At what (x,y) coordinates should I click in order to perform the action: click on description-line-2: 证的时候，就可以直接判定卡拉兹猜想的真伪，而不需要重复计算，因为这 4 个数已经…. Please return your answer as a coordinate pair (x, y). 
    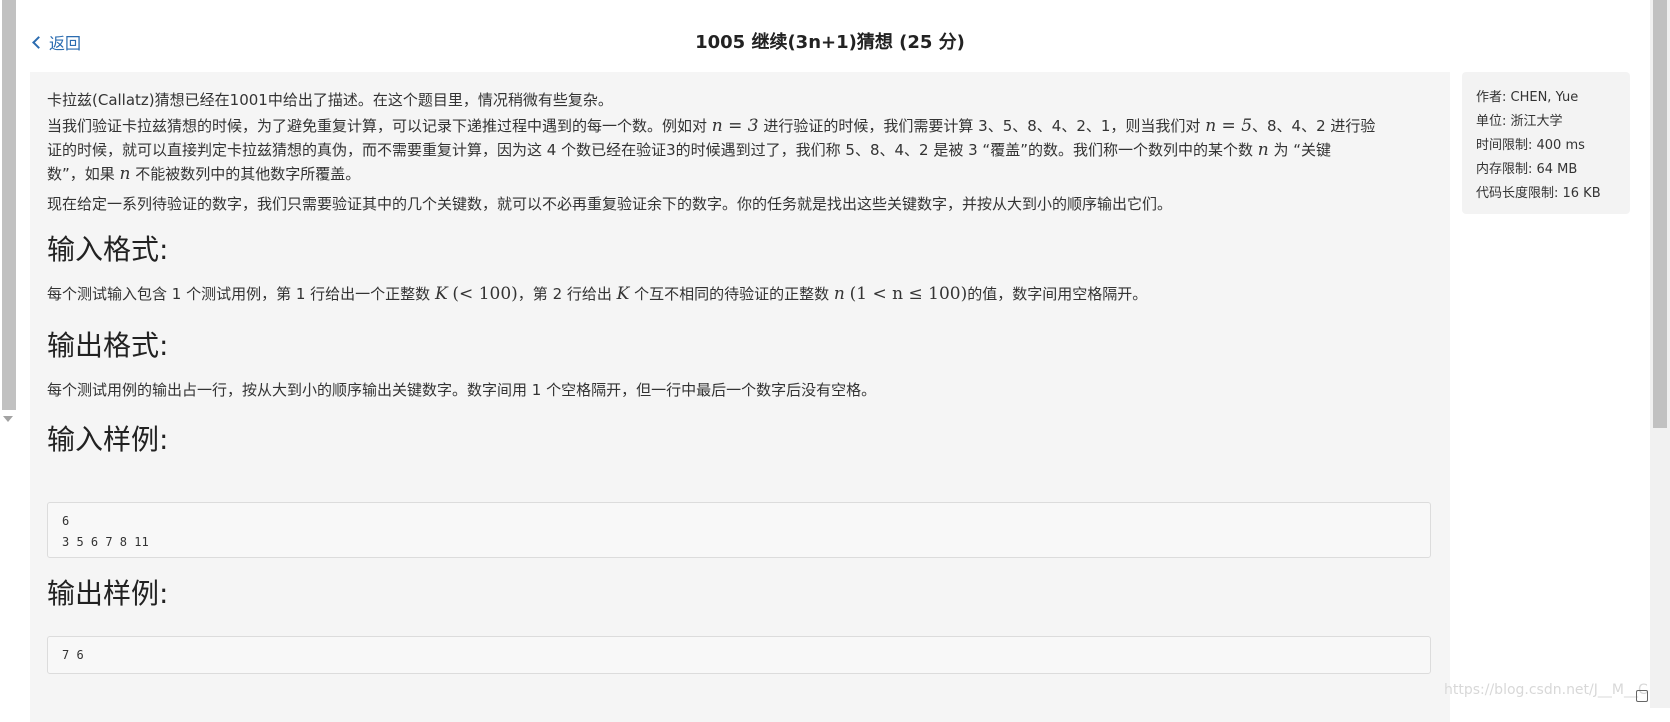
    Looking at the image, I should click on (689, 150).